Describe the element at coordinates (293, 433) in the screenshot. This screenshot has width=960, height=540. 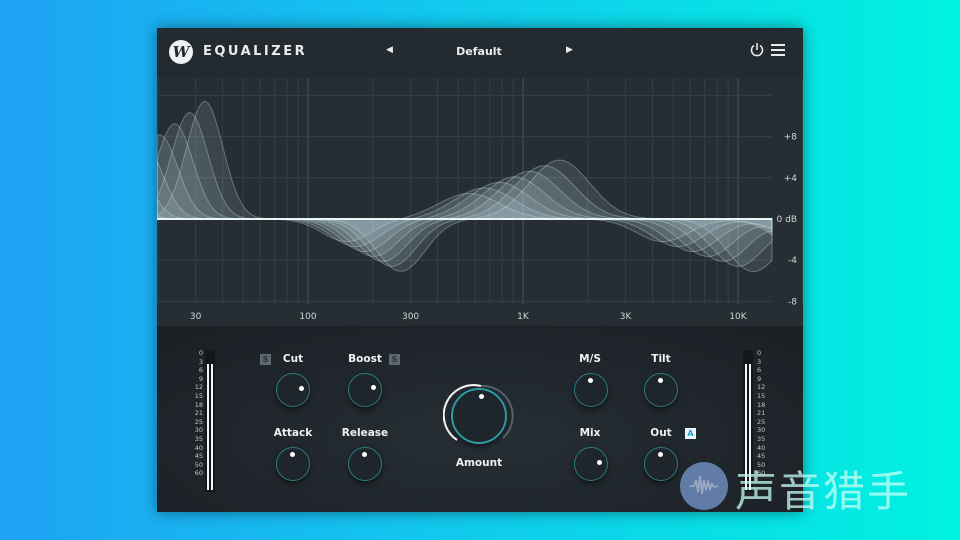
I see `attack-label: Attack` at that location.